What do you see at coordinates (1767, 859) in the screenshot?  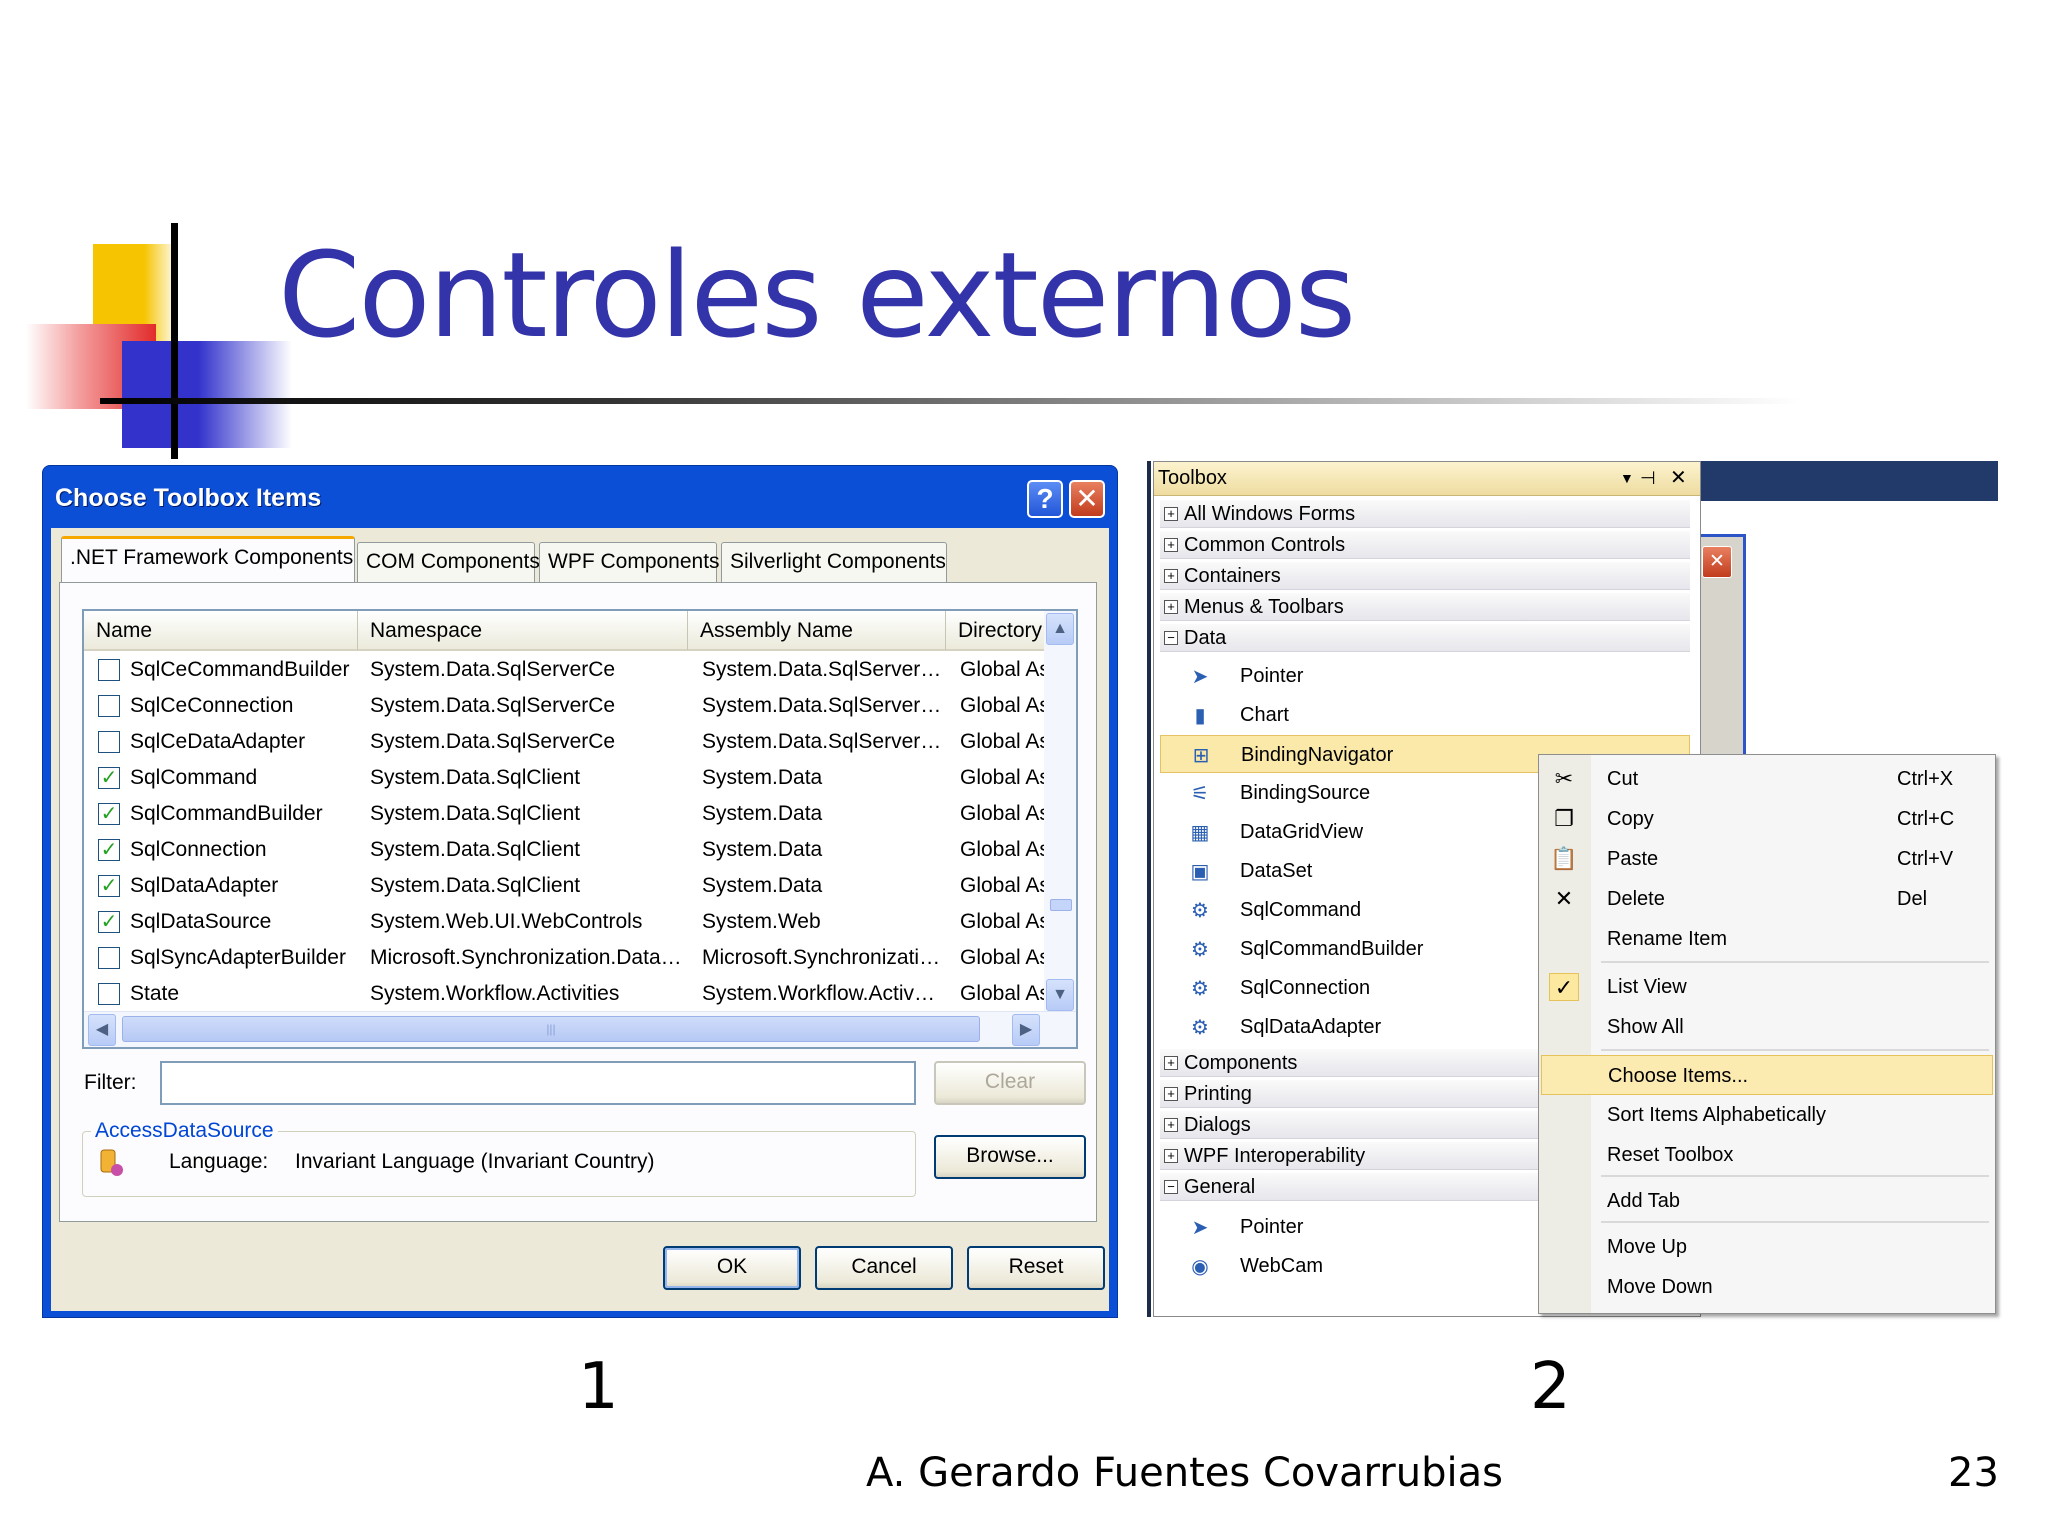 I see `menu-item: 📋 Paste Ctrl+V` at bounding box center [1767, 859].